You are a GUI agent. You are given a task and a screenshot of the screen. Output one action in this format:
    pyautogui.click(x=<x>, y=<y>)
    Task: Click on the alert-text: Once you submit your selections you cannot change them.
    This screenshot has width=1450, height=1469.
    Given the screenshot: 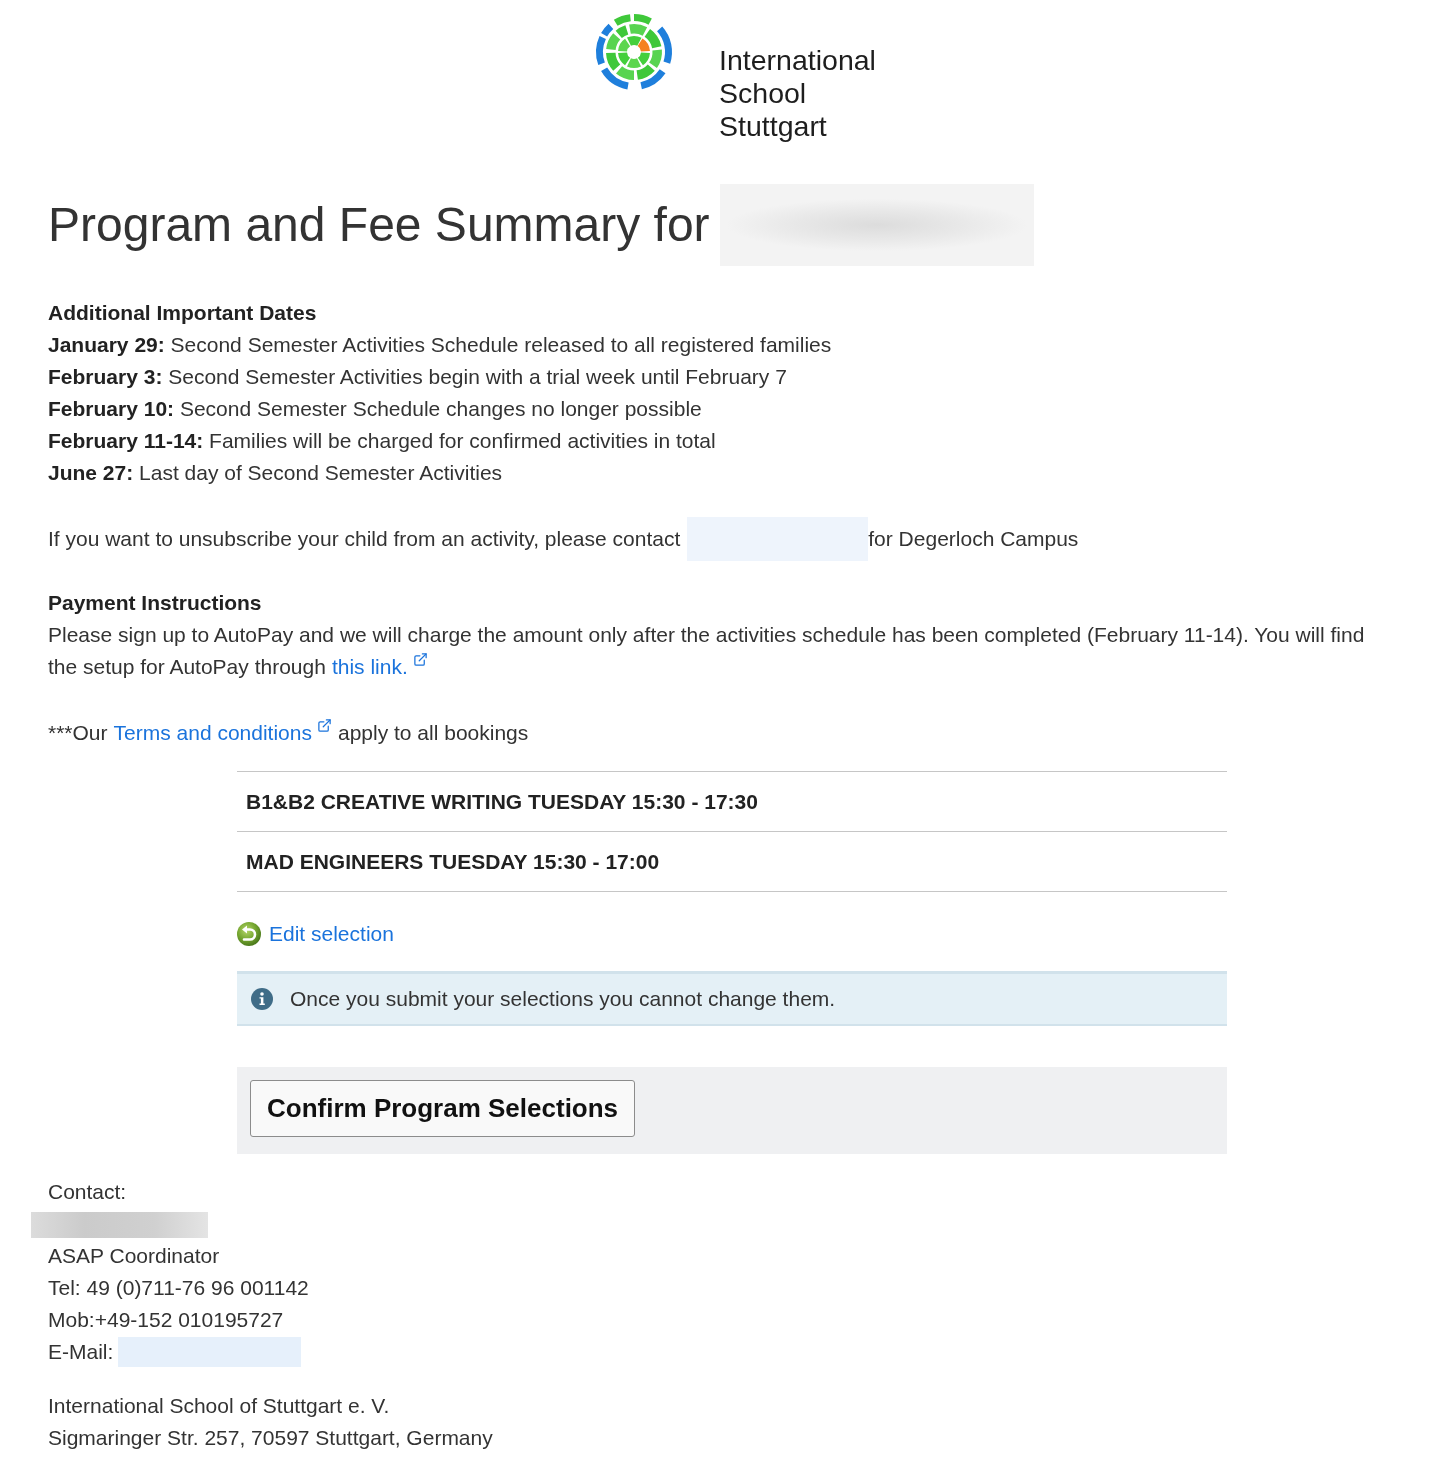 What is the action you would take?
    pyautogui.click(x=563, y=999)
    